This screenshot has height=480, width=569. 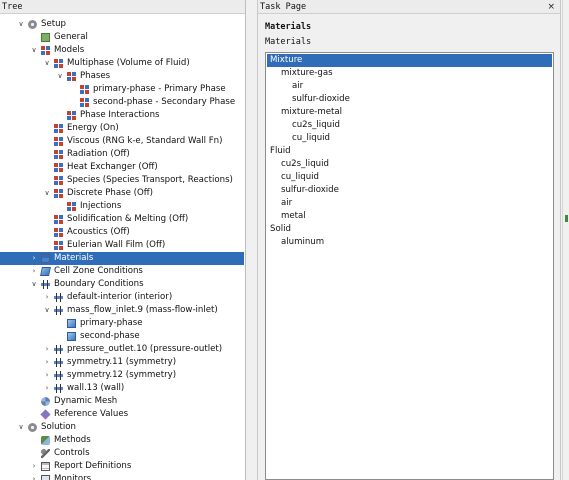 I want to click on tree-item: › wall.13 (wall), so click(x=122, y=388).